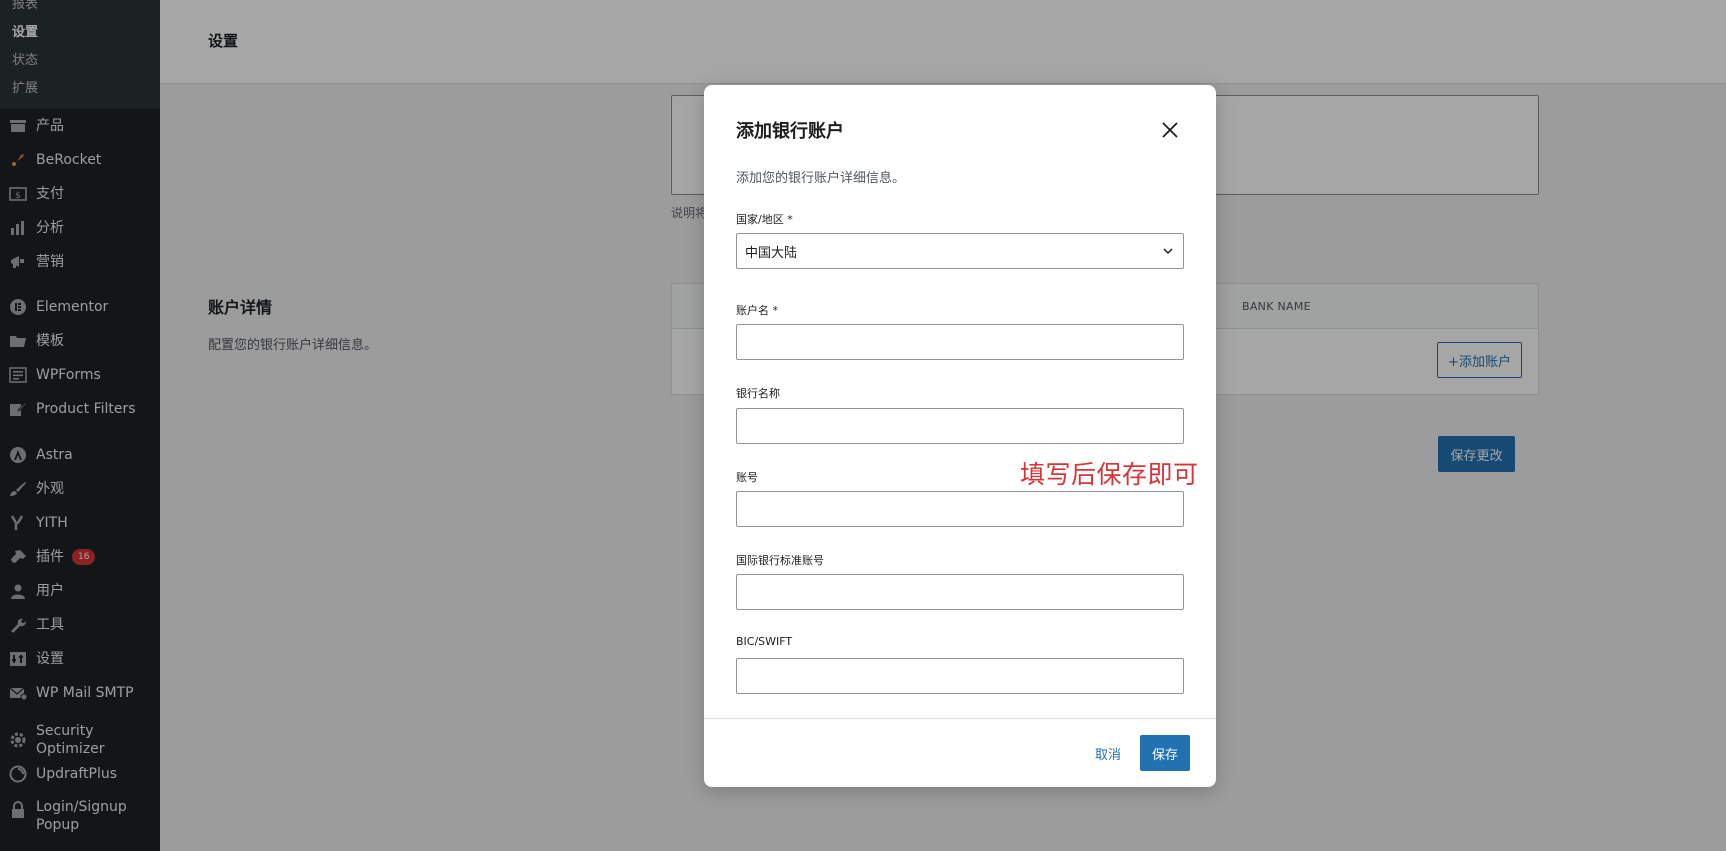  I want to click on bic-swift-label: BIC/SWIFT, so click(764, 641).